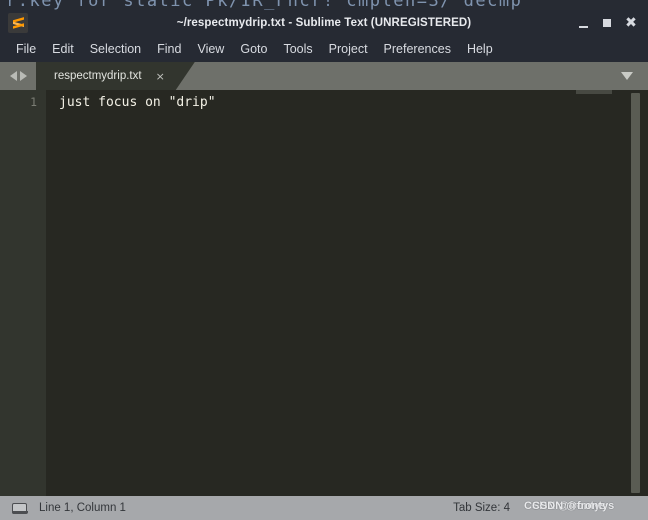 The image size is (648, 520). I want to click on tab-nav-arrows, so click(17, 76).